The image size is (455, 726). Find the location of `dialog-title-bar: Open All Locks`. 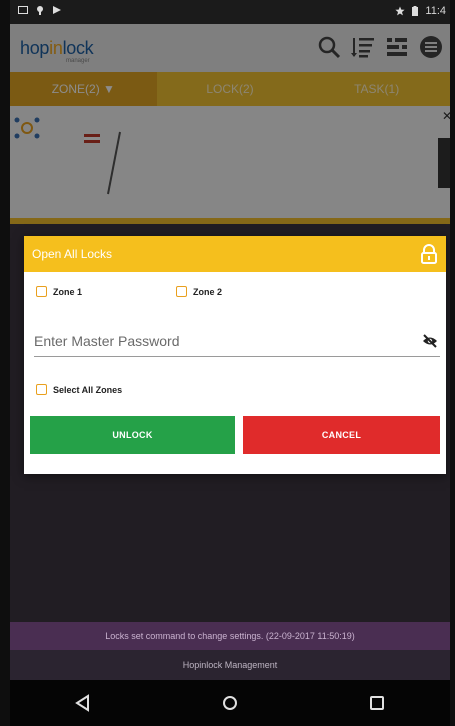

dialog-title-bar: Open All Locks is located at coordinates (235, 254).